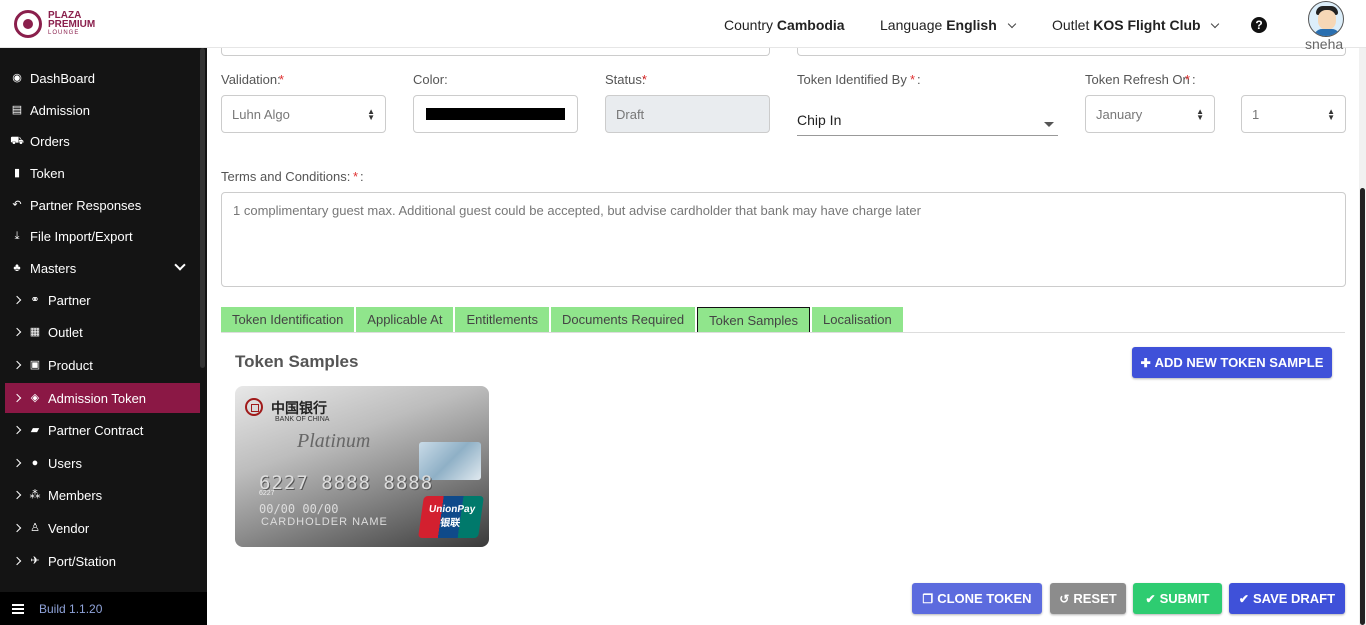  Describe the element at coordinates (1088, 598) in the screenshot. I see `reset-button: ↺ RESET` at that location.